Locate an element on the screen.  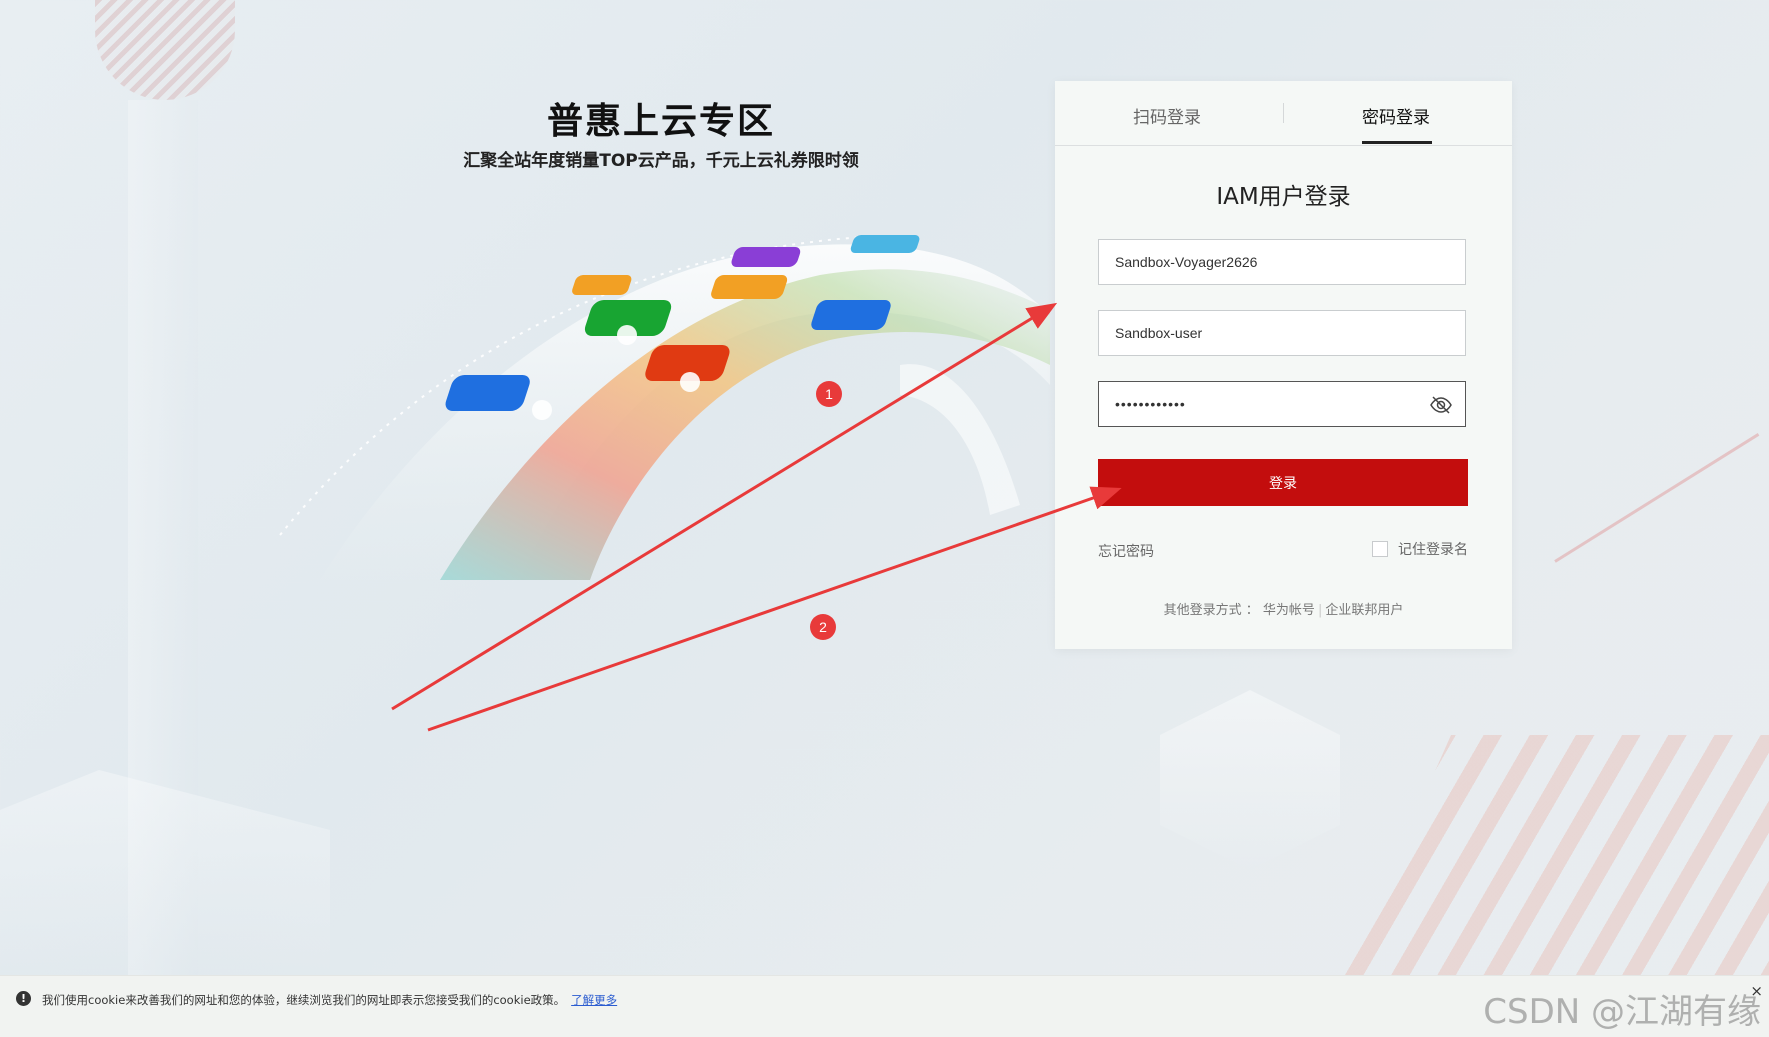
password-value: •••••••••••• is located at coordinates (1150, 404).